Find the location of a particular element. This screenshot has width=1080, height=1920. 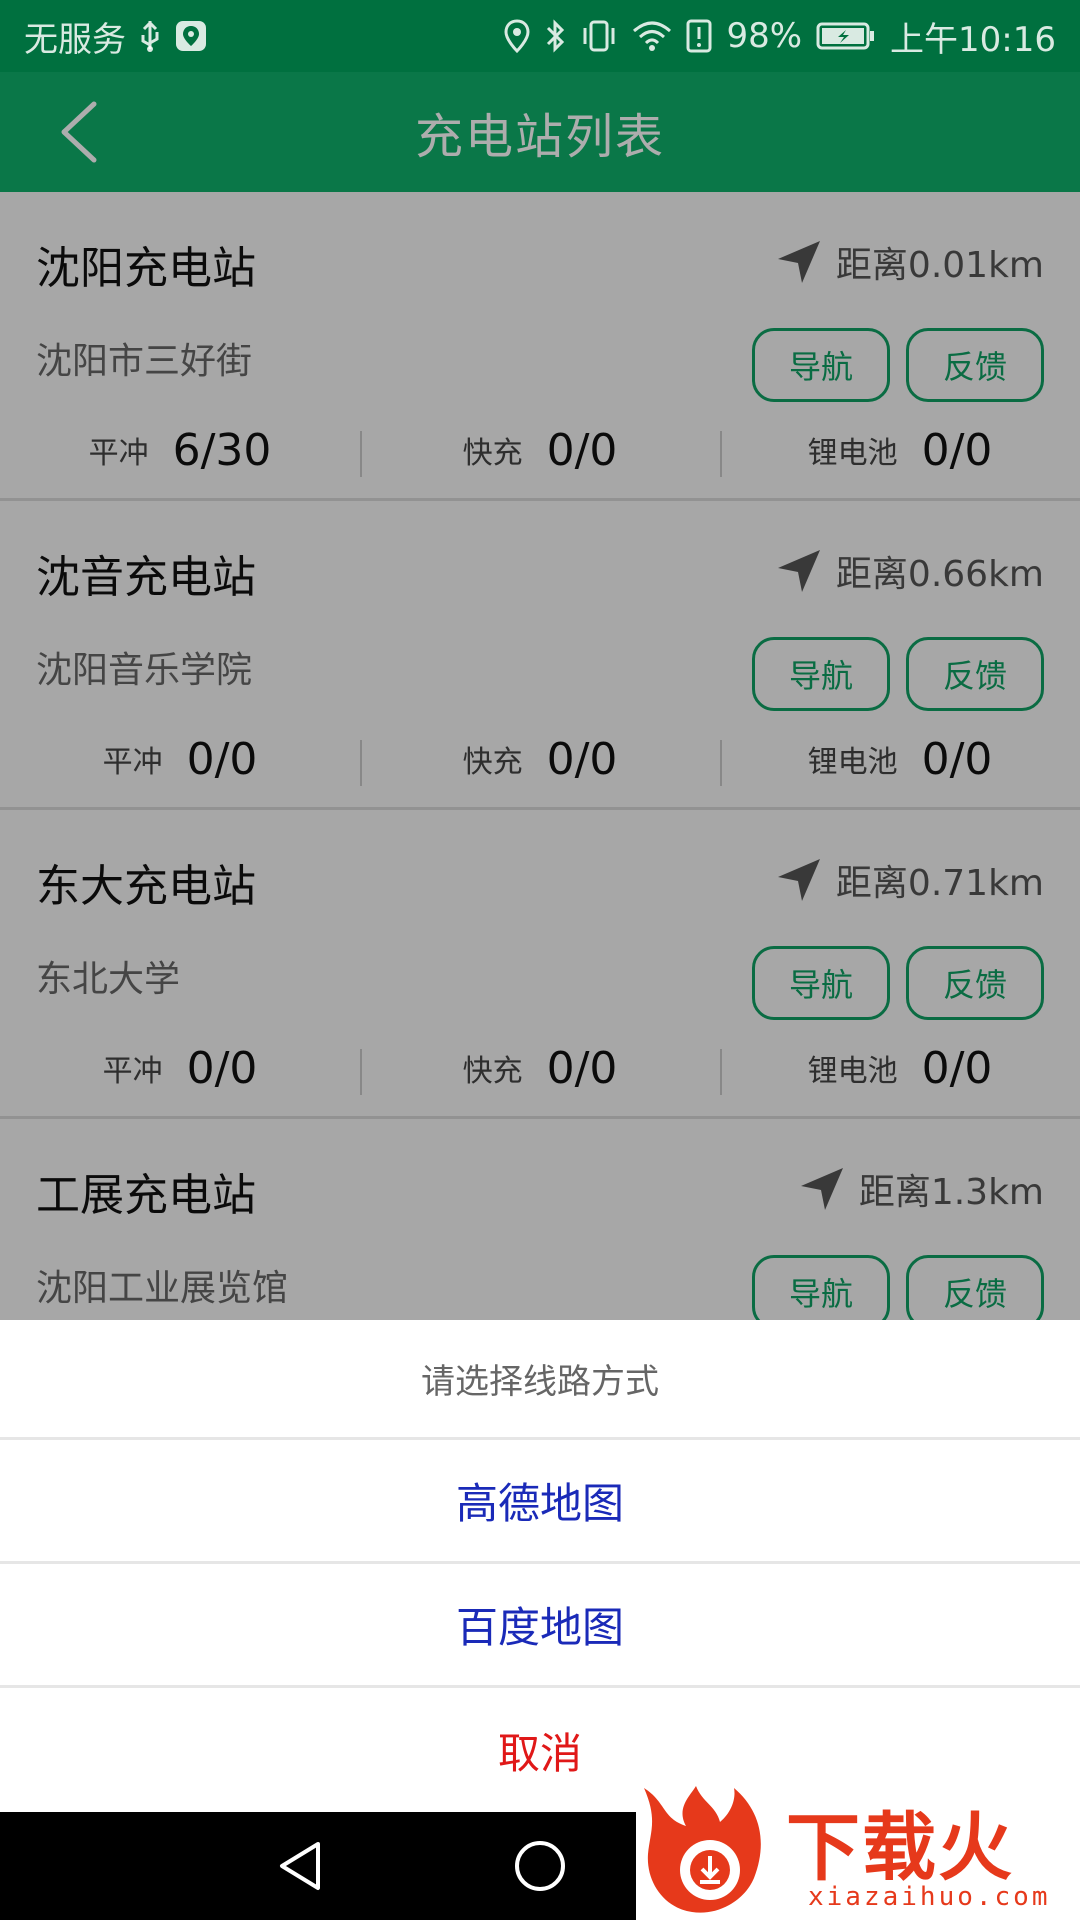

battery-icon is located at coordinates (846, 36).